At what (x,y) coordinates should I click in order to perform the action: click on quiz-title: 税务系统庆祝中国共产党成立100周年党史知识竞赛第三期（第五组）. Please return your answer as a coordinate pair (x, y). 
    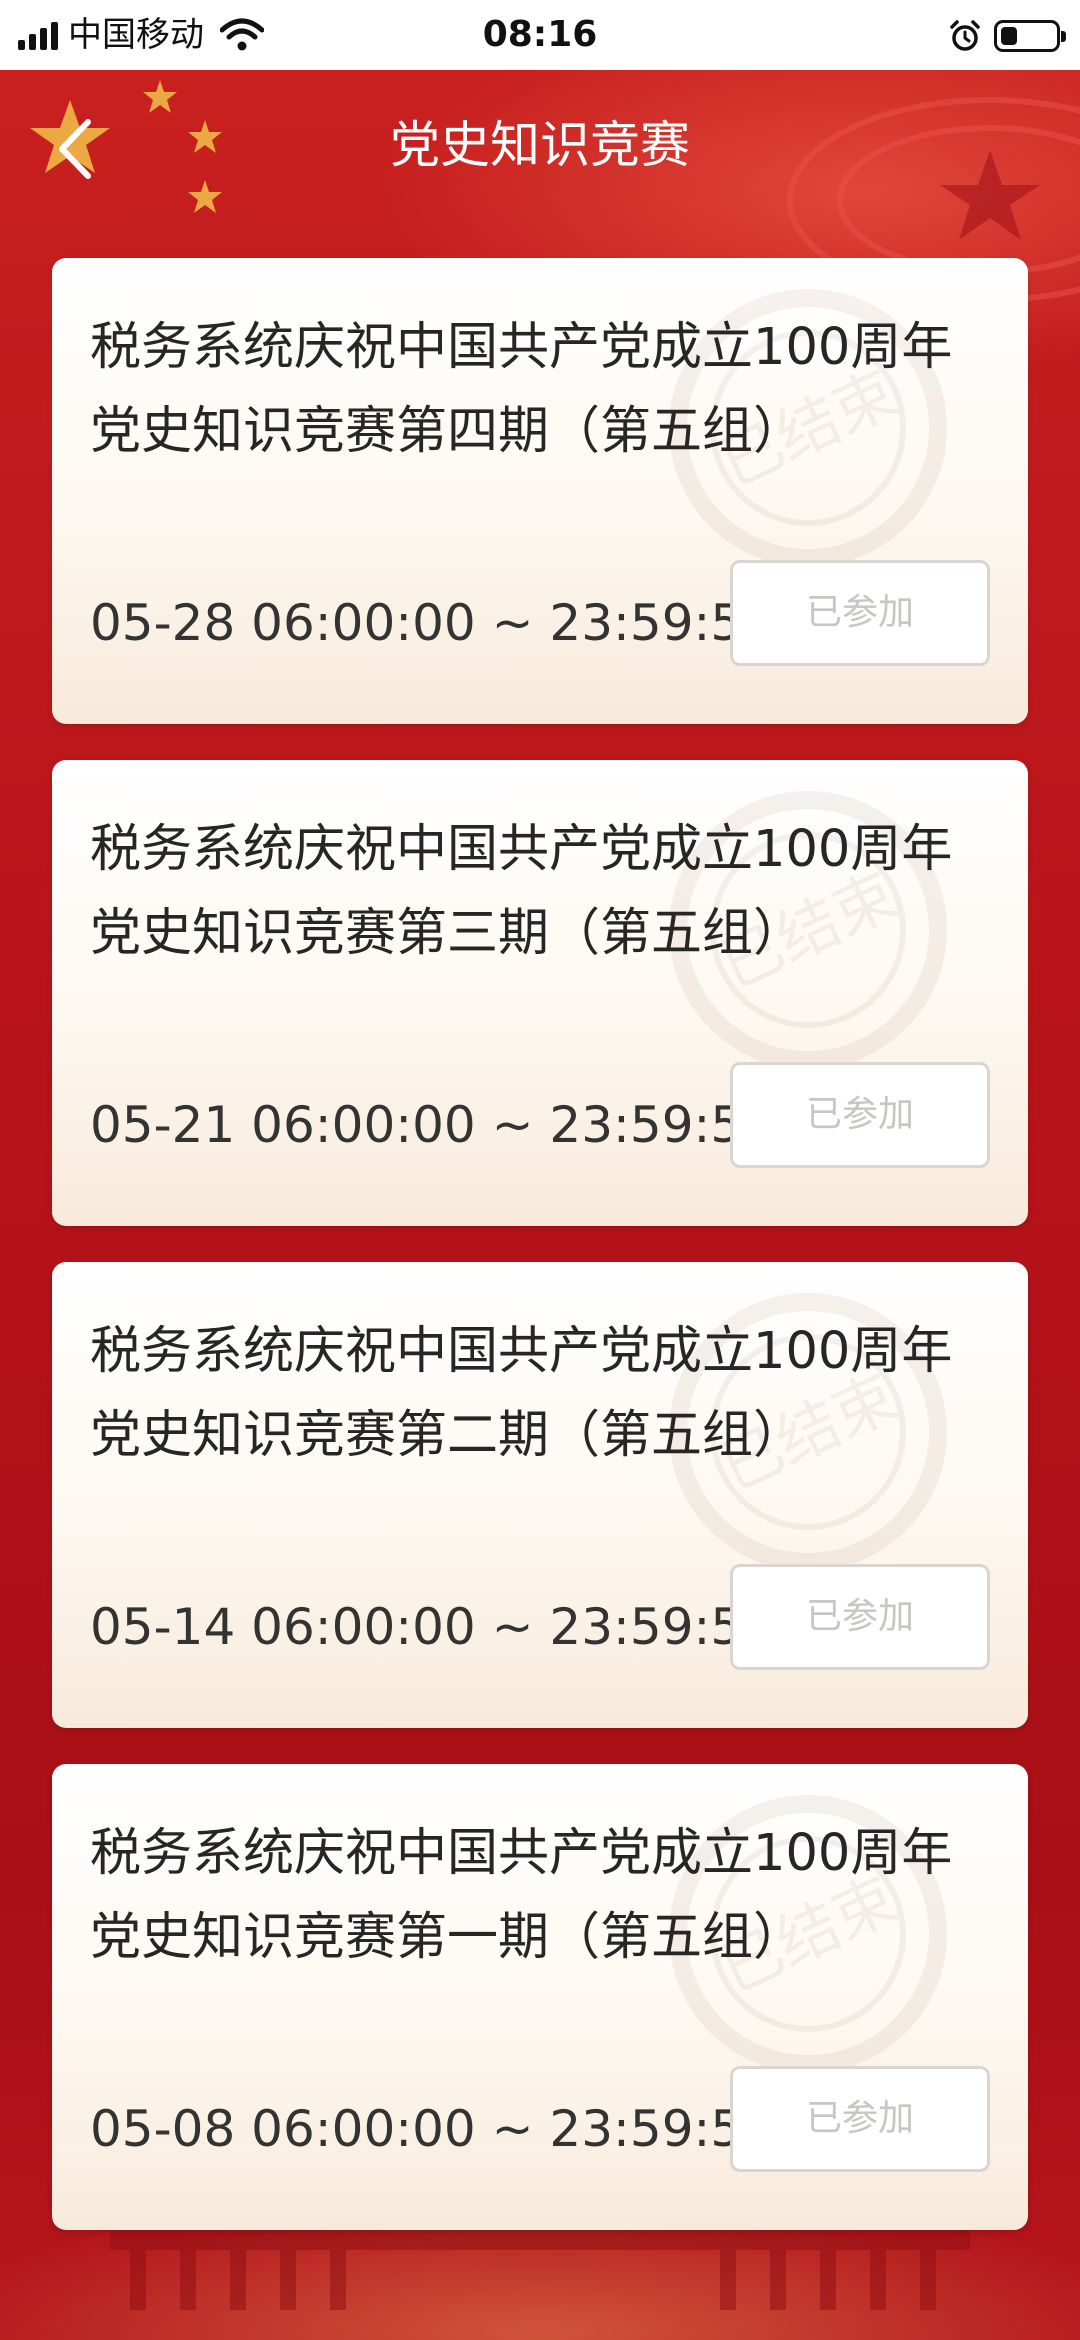
    Looking at the image, I should click on (521, 891).